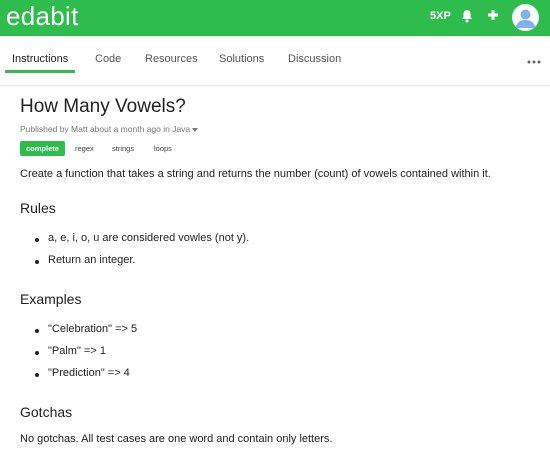 Image resolution: width=550 pixels, height=466 pixels. I want to click on user-avatar-icon, so click(525, 17).